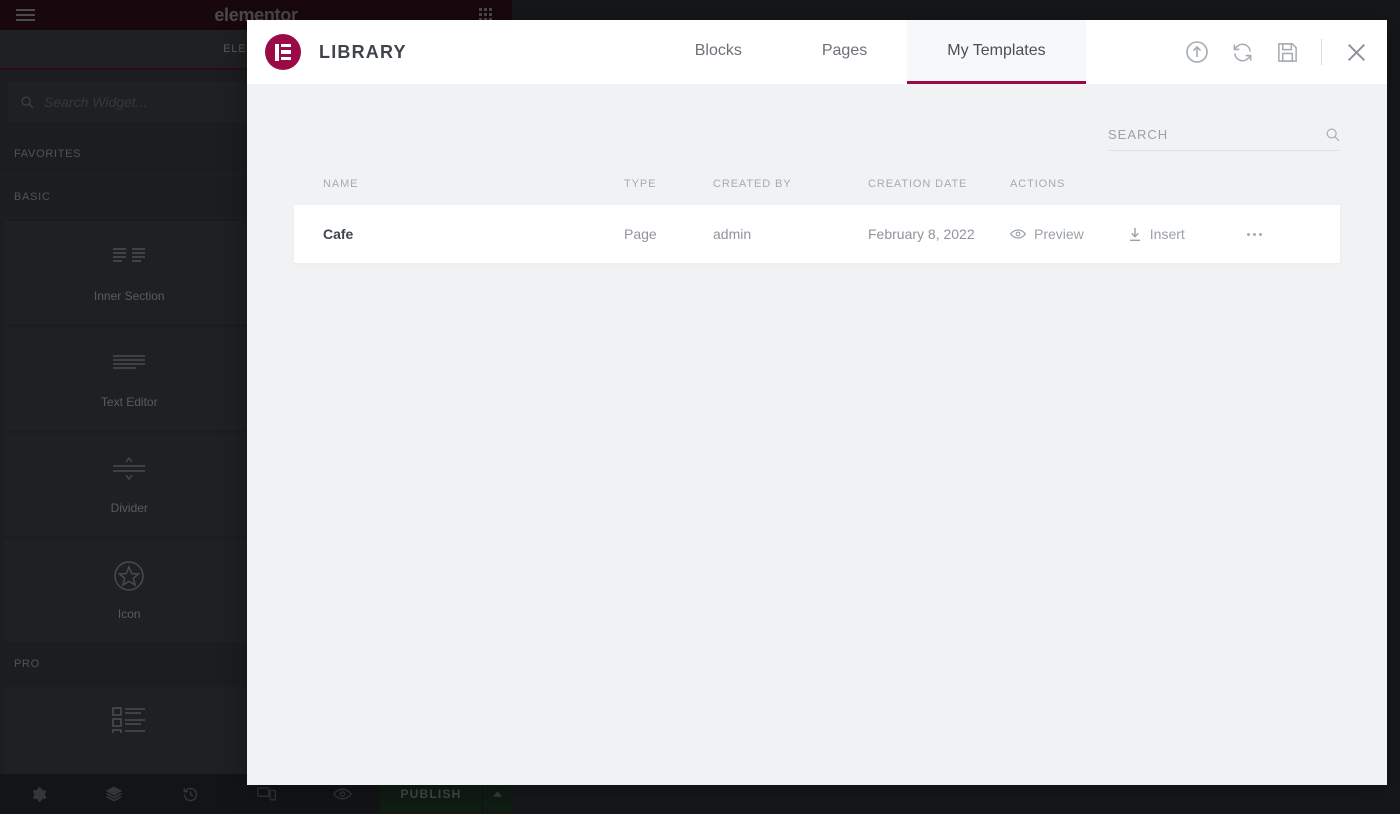 The width and height of the screenshot is (1400, 814). What do you see at coordinates (1134, 234) in the screenshot?
I see `download-icon` at bounding box center [1134, 234].